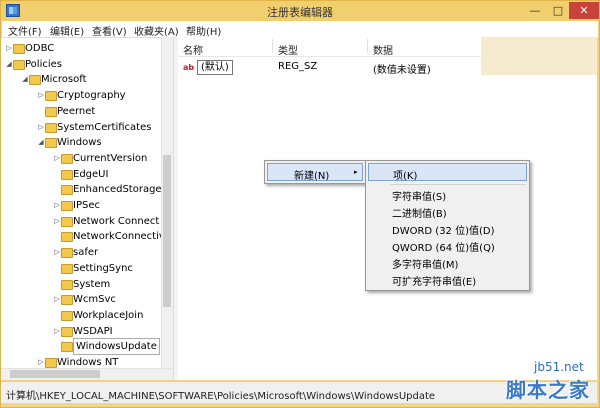 Image resolution: width=600 pixels, height=408 pixels. What do you see at coordinates (443, 246) in the screenshot?
I see `submenu-qword-value: QWORD (64 位)值(Q)` at bounding box center [443, 246].